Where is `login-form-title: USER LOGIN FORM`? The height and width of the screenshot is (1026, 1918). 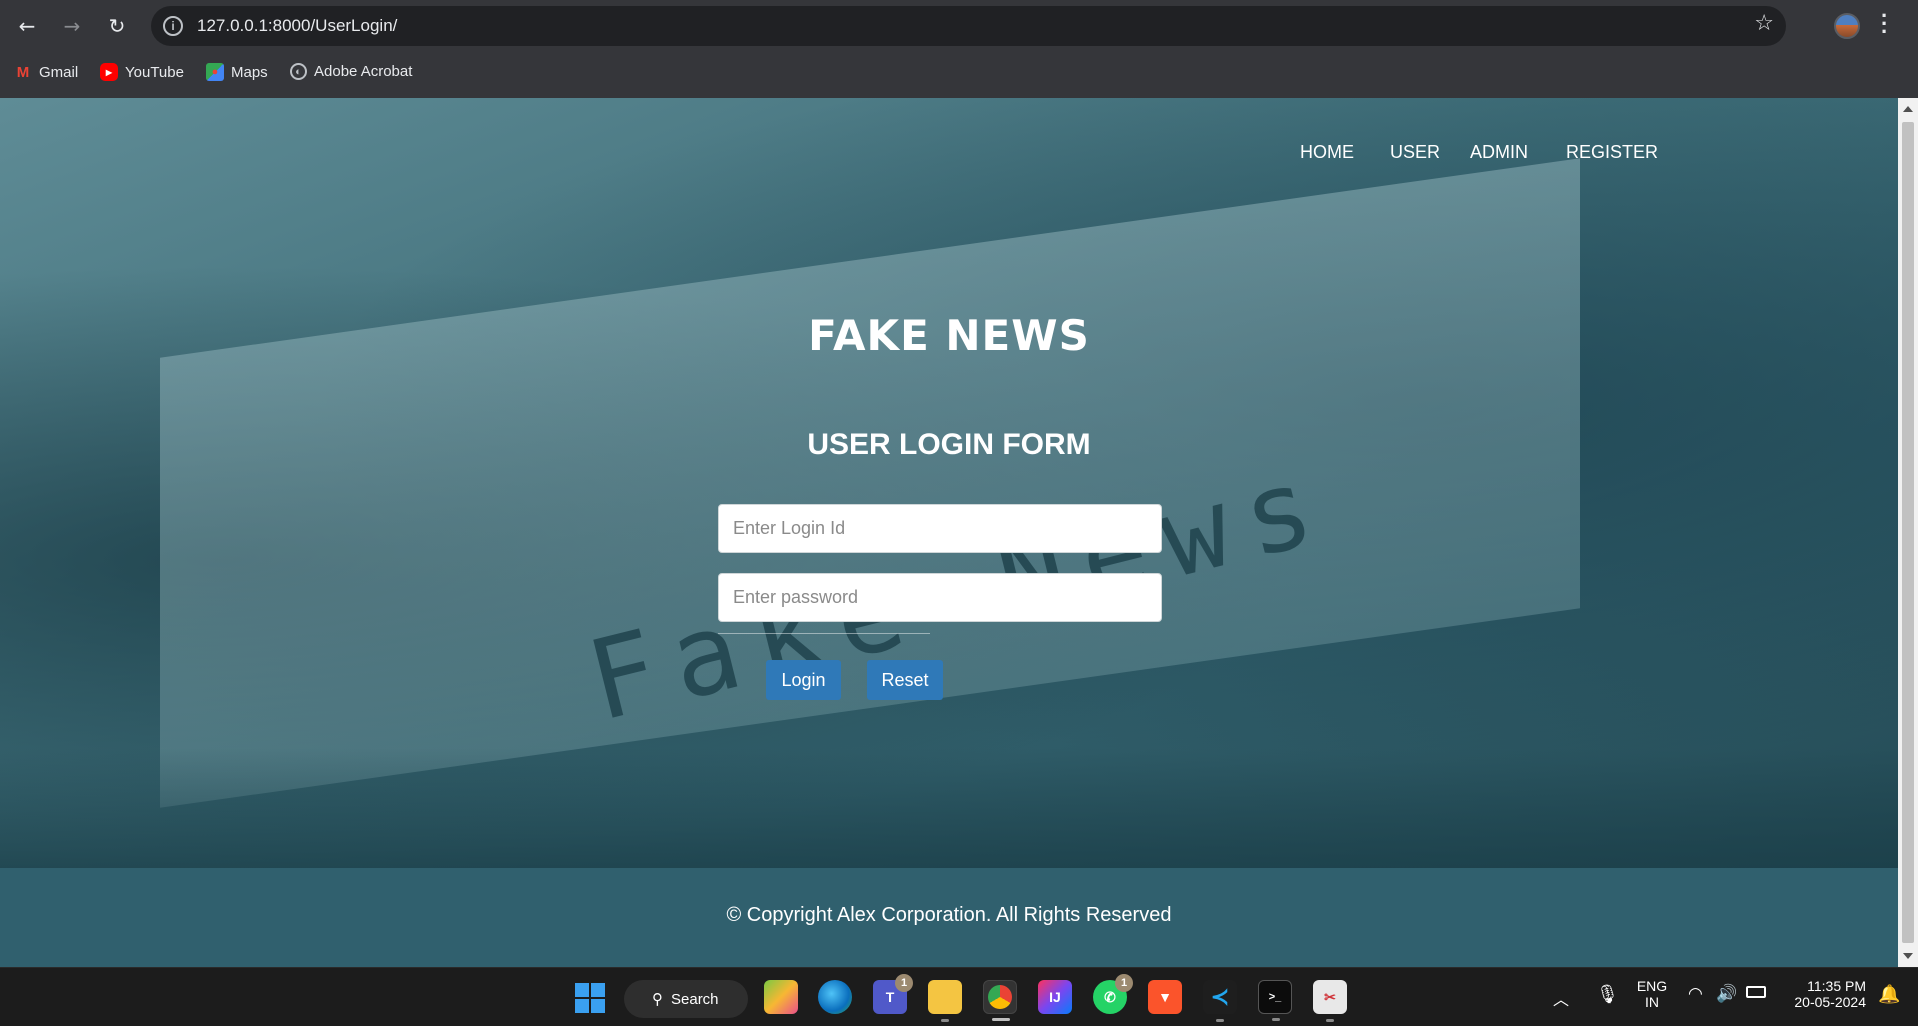
login-form-title: USER LOGIN FORM is located at coordinates (949, 444).